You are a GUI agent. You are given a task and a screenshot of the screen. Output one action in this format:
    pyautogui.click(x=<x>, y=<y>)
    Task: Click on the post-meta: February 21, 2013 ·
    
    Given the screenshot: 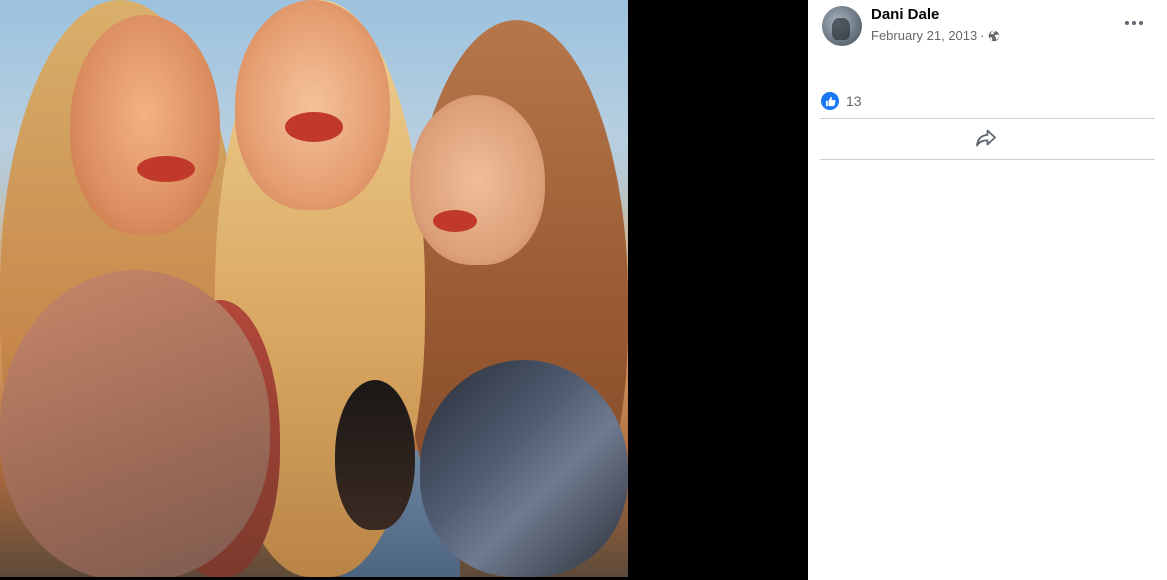 What is the action you would take?
    pyautogui.click(x=935, y=35)
    